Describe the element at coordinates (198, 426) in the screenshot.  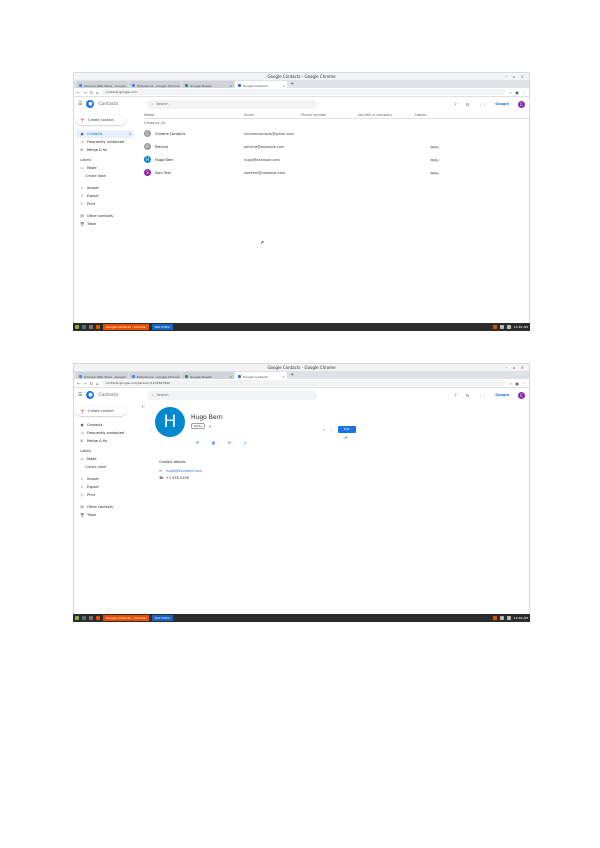
I see `label-chip: Mode` at that location.